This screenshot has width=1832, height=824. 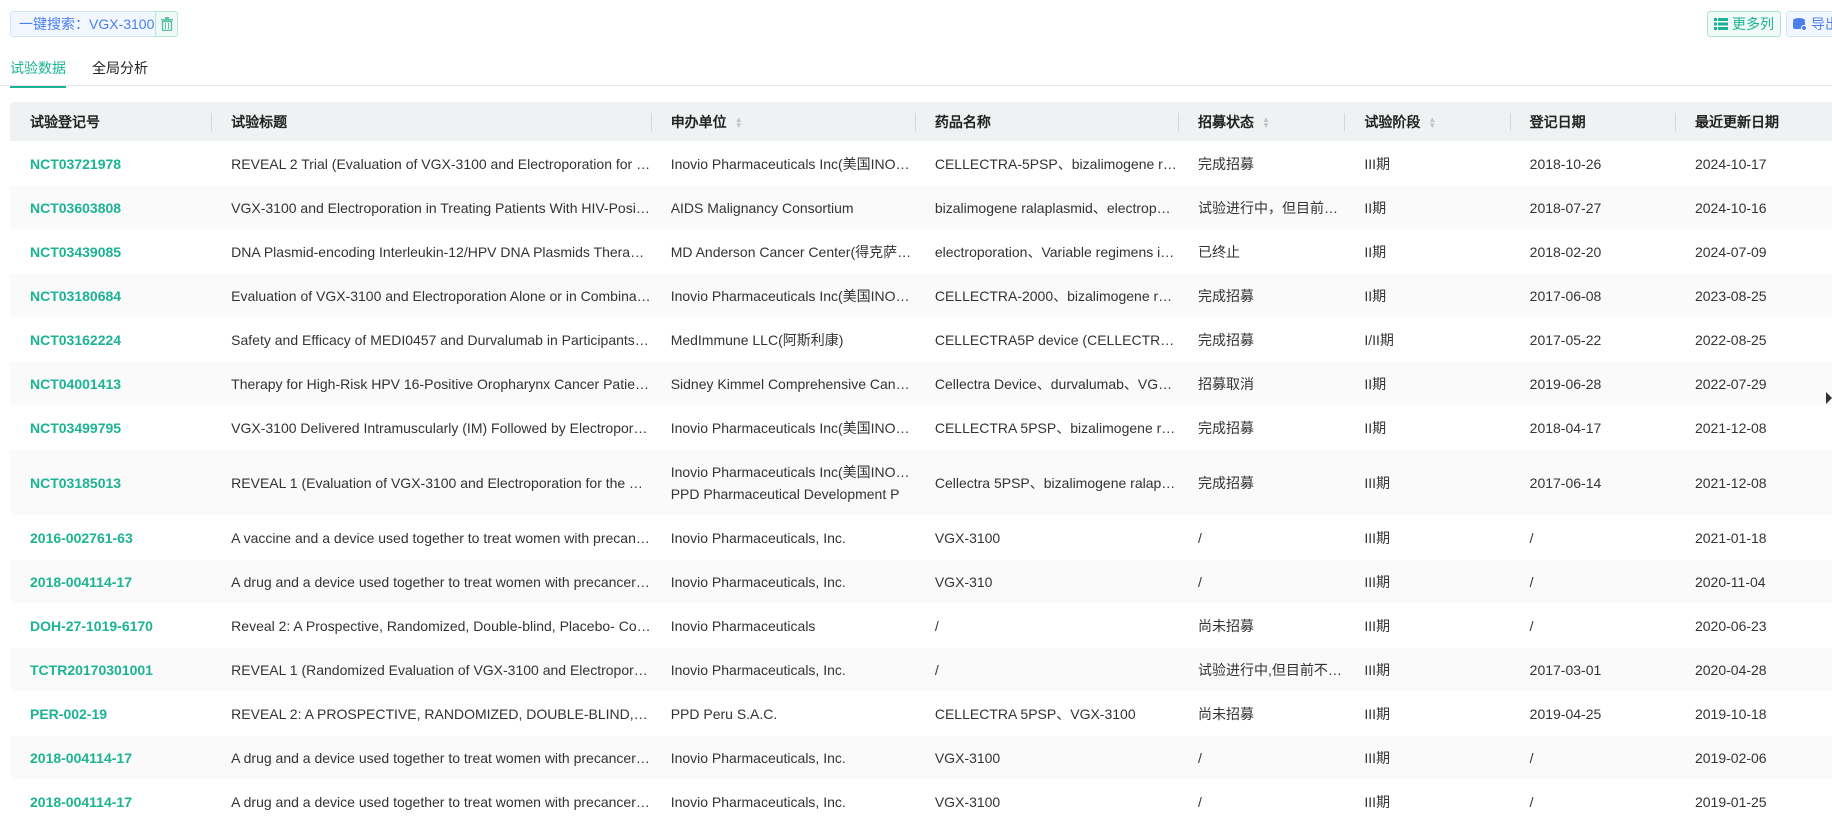 I want to click on trial-id-link: NCT03499795, so click(x=110, y=428).